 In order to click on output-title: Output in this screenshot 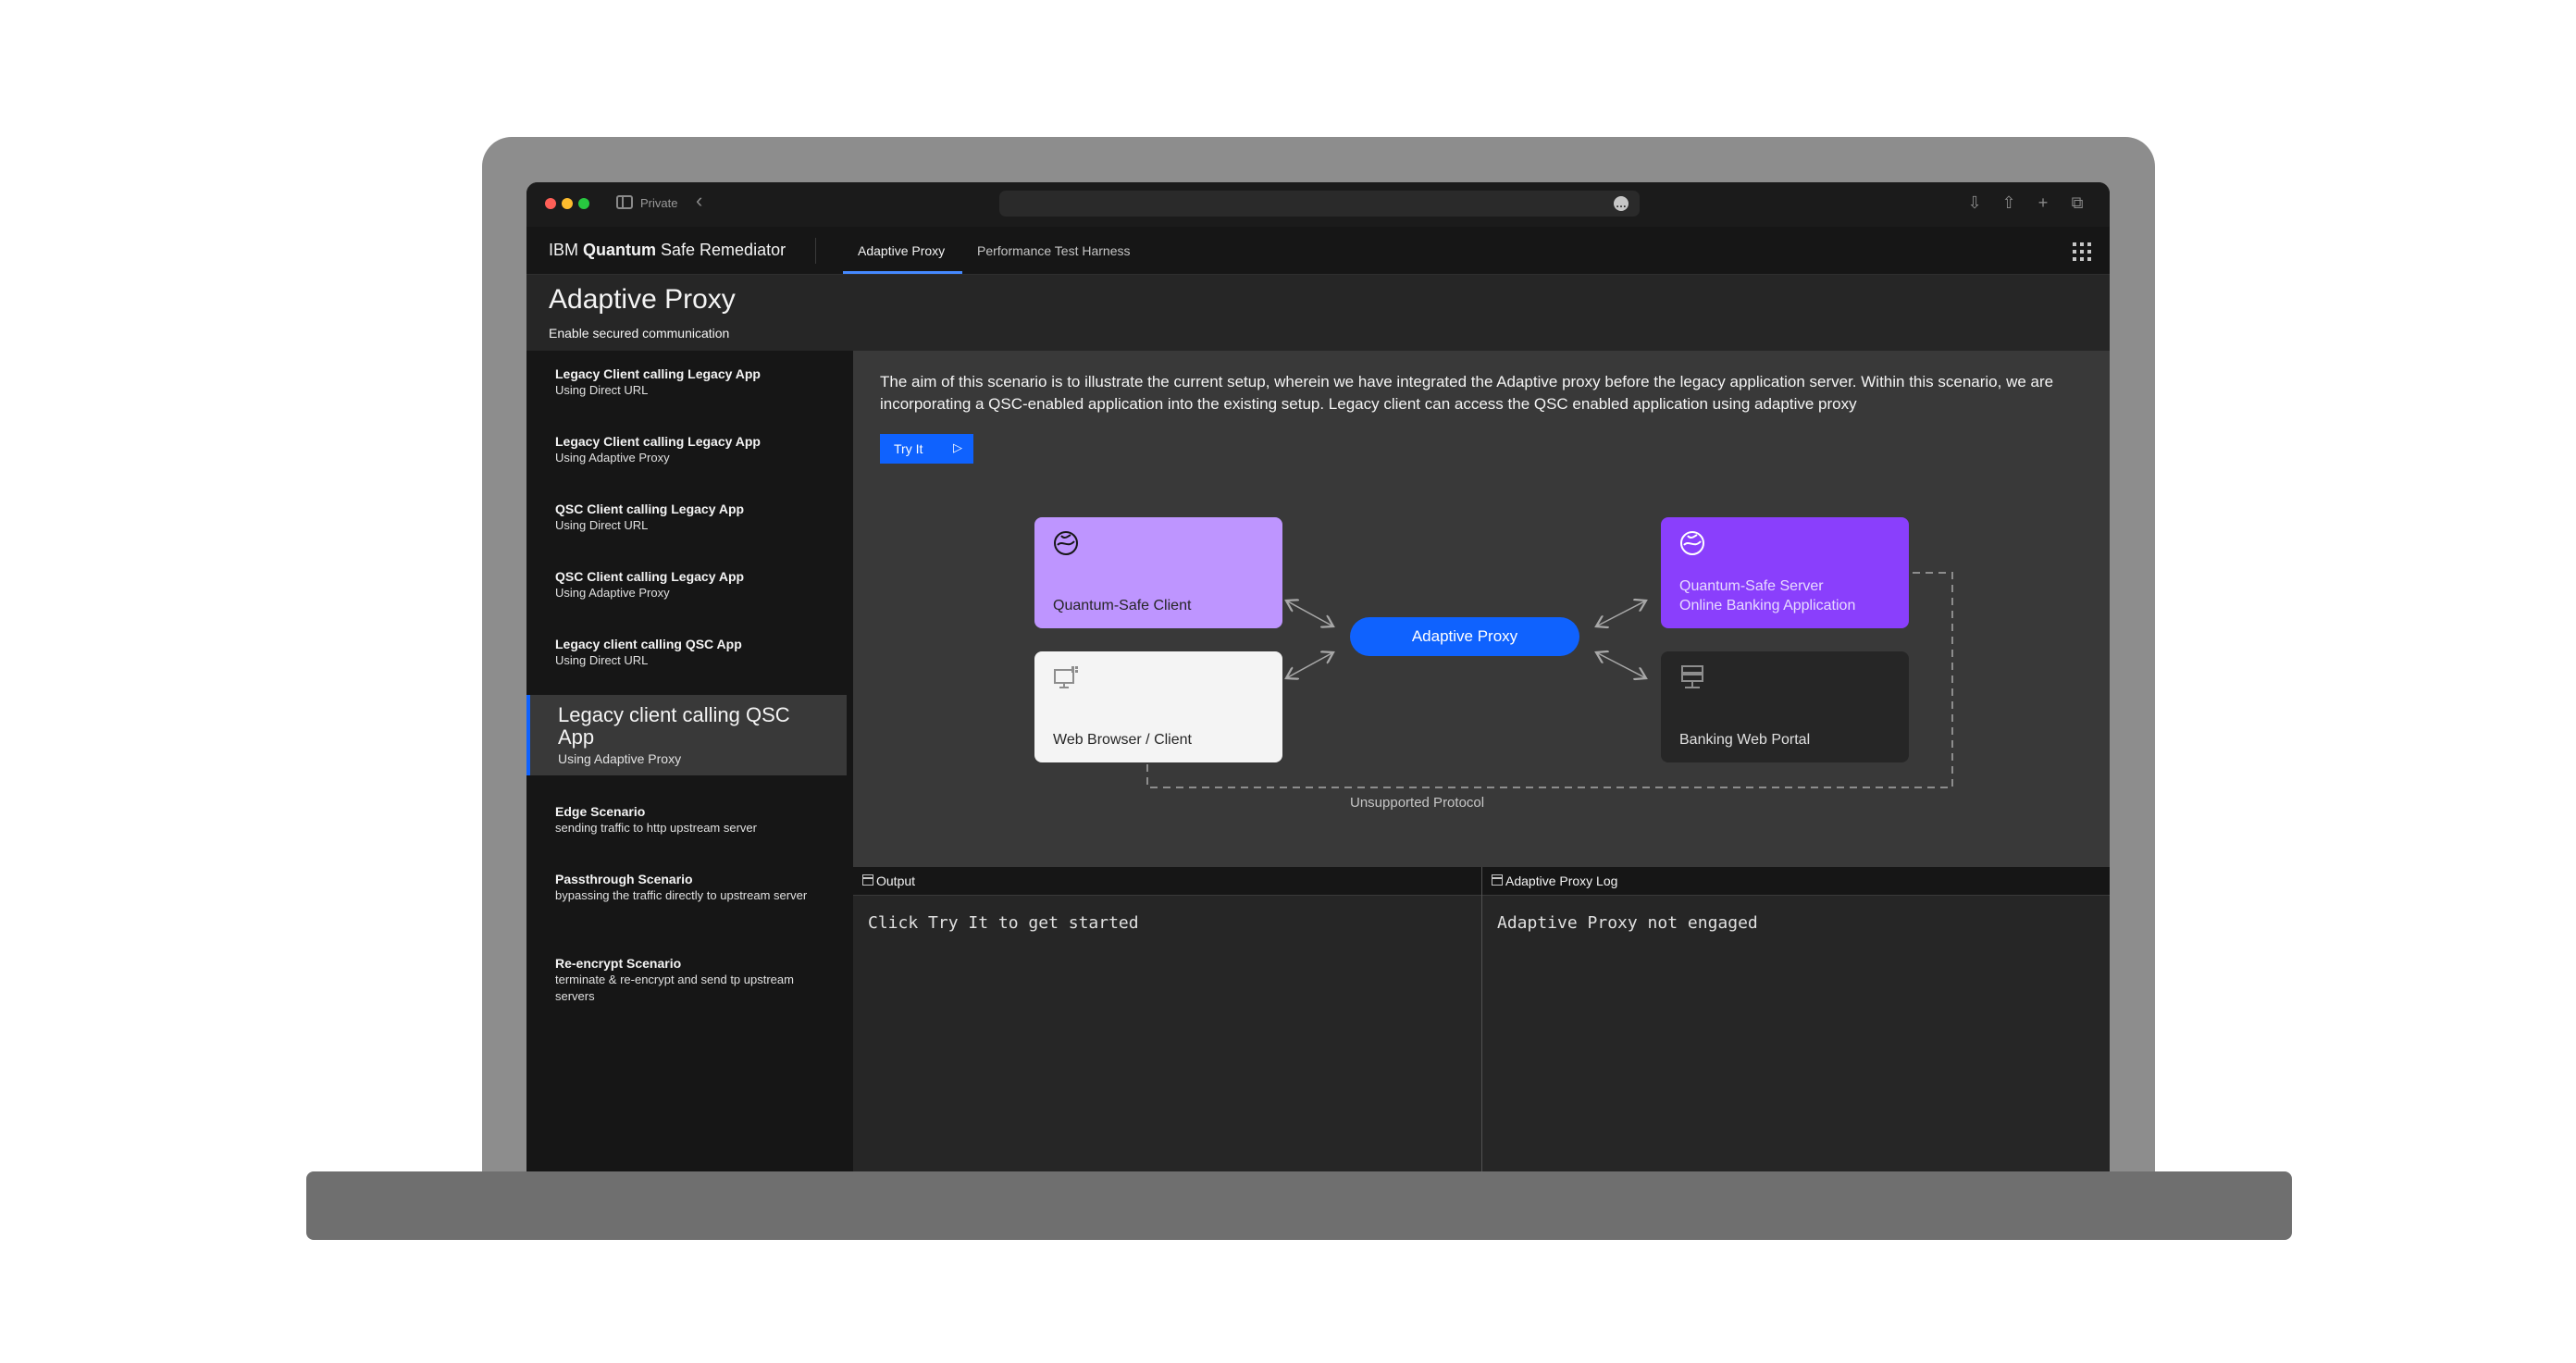, I will do `click(896, 881)`.